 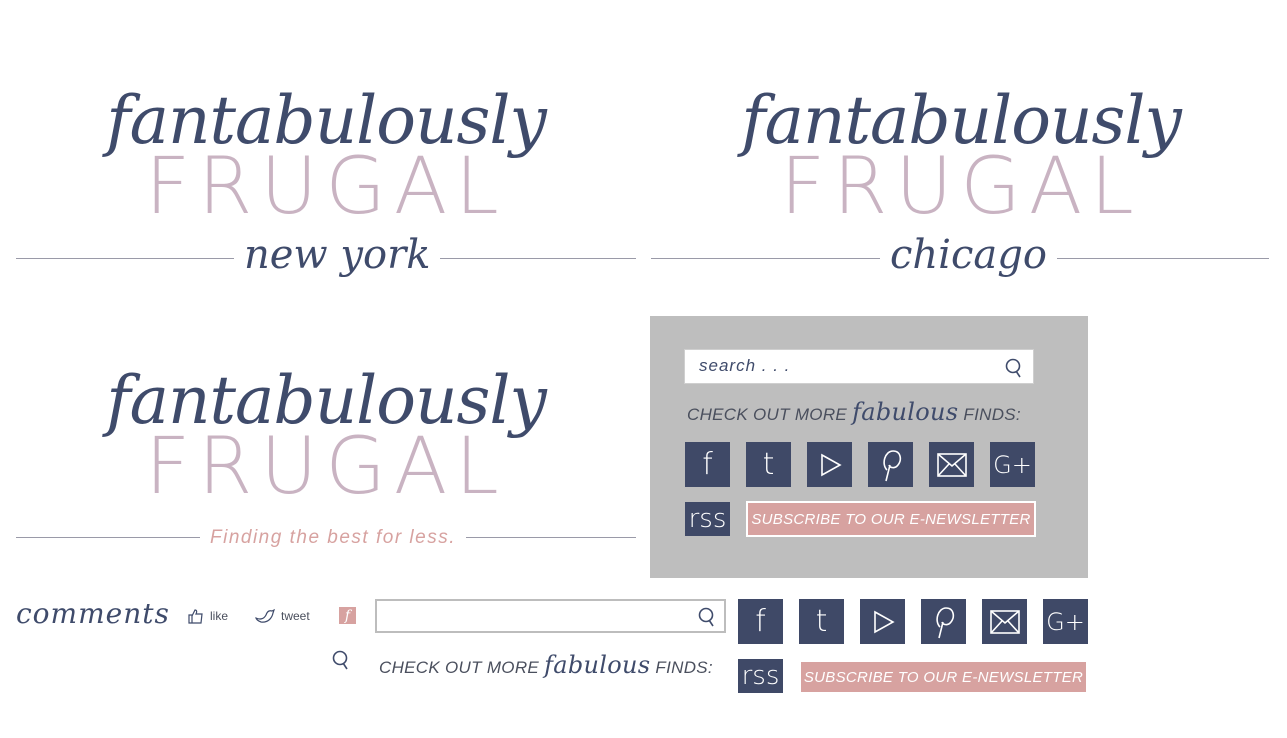 I want to click on logo-chicago: fantabulously FRUGAL, so click(x=961, y=160).